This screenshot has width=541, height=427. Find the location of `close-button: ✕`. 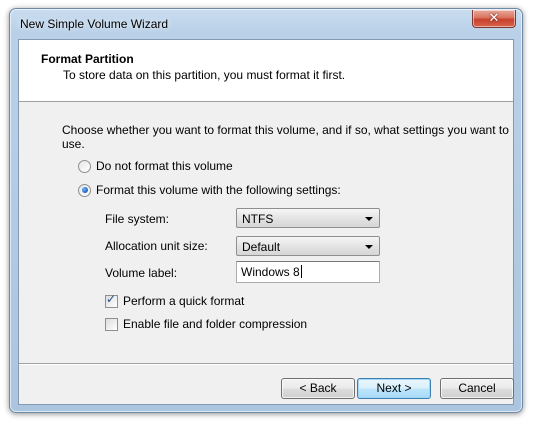

close-button: ✕ is located at coordinates (494, 19).